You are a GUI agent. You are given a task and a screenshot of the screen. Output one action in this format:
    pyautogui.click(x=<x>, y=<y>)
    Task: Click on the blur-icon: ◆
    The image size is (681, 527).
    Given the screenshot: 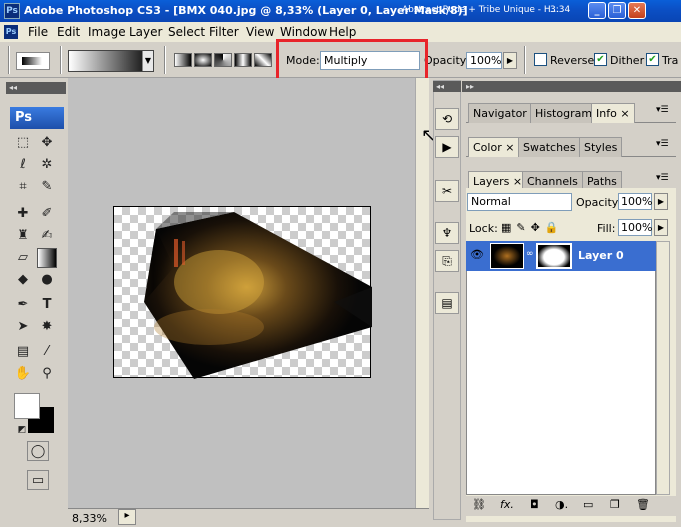 What is the action you would take?
    pyautogui.click(x=23, y=280)
    